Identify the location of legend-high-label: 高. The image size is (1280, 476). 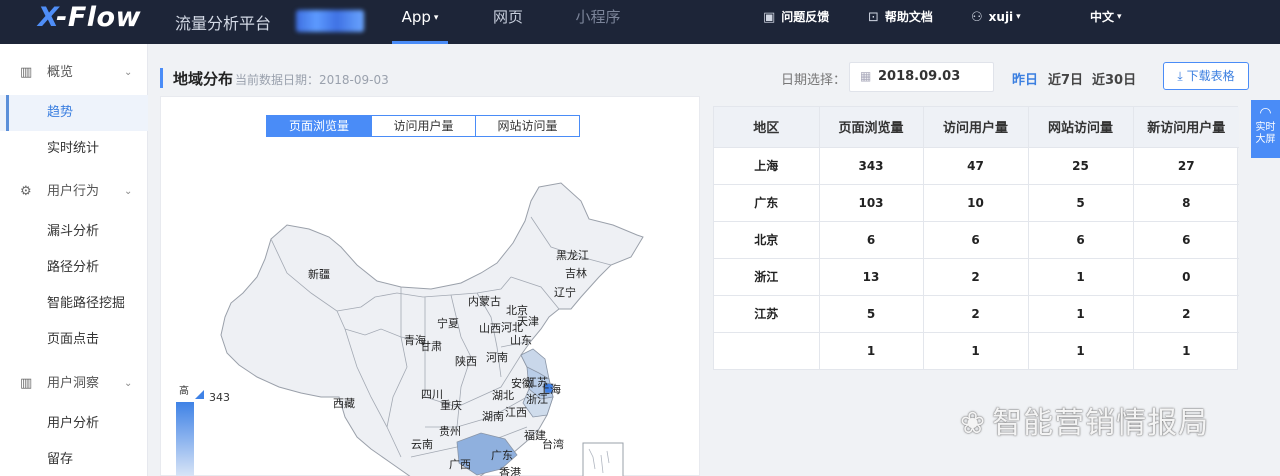
(184, 391).